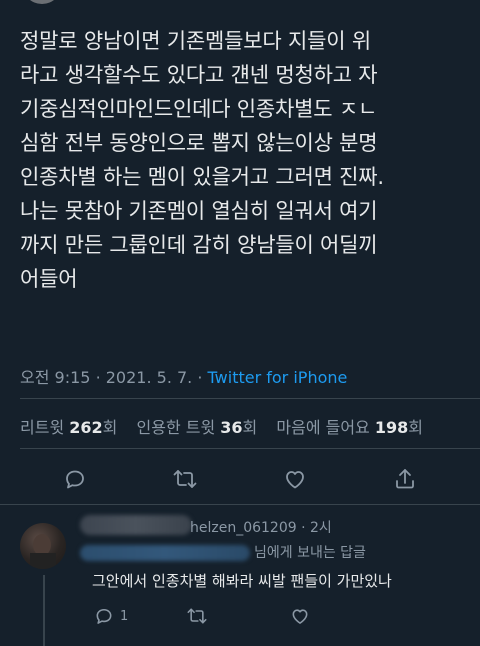 Image resolution: width=480 pixels, height=646 pixels. I want to click on likes-stat: 마음에 들어요 198회, so click(349, 427).